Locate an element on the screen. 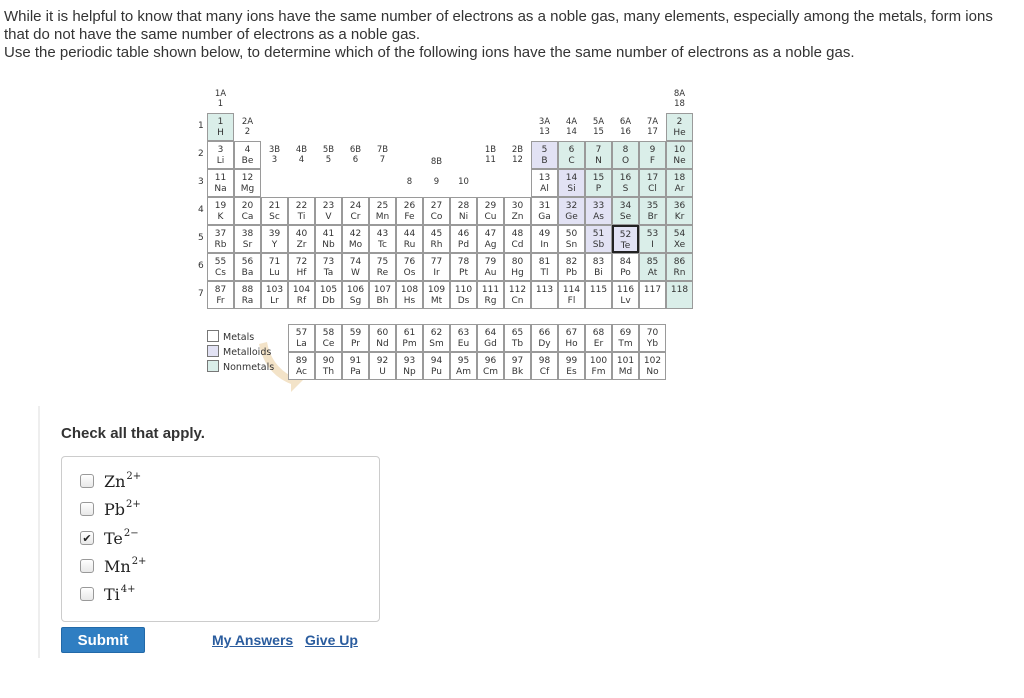  group-label-number: 6 is located at coordinates (355, 160).